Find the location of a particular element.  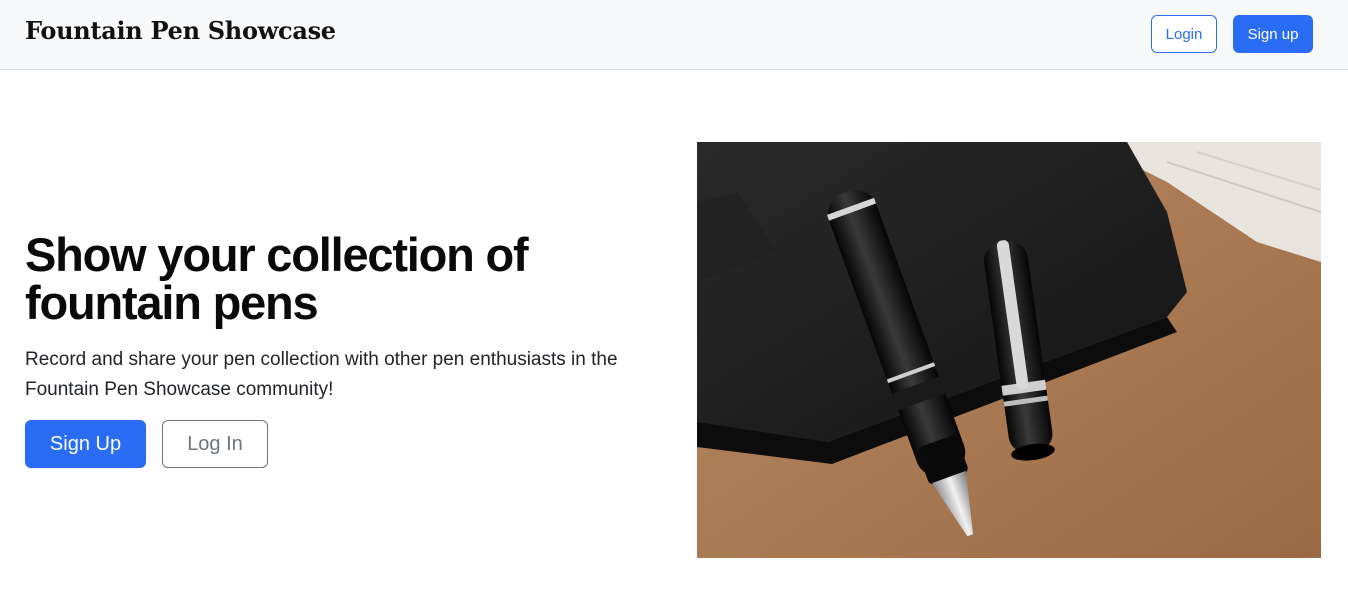

hero-login-button: Log In is located at coordinates (215, 444).